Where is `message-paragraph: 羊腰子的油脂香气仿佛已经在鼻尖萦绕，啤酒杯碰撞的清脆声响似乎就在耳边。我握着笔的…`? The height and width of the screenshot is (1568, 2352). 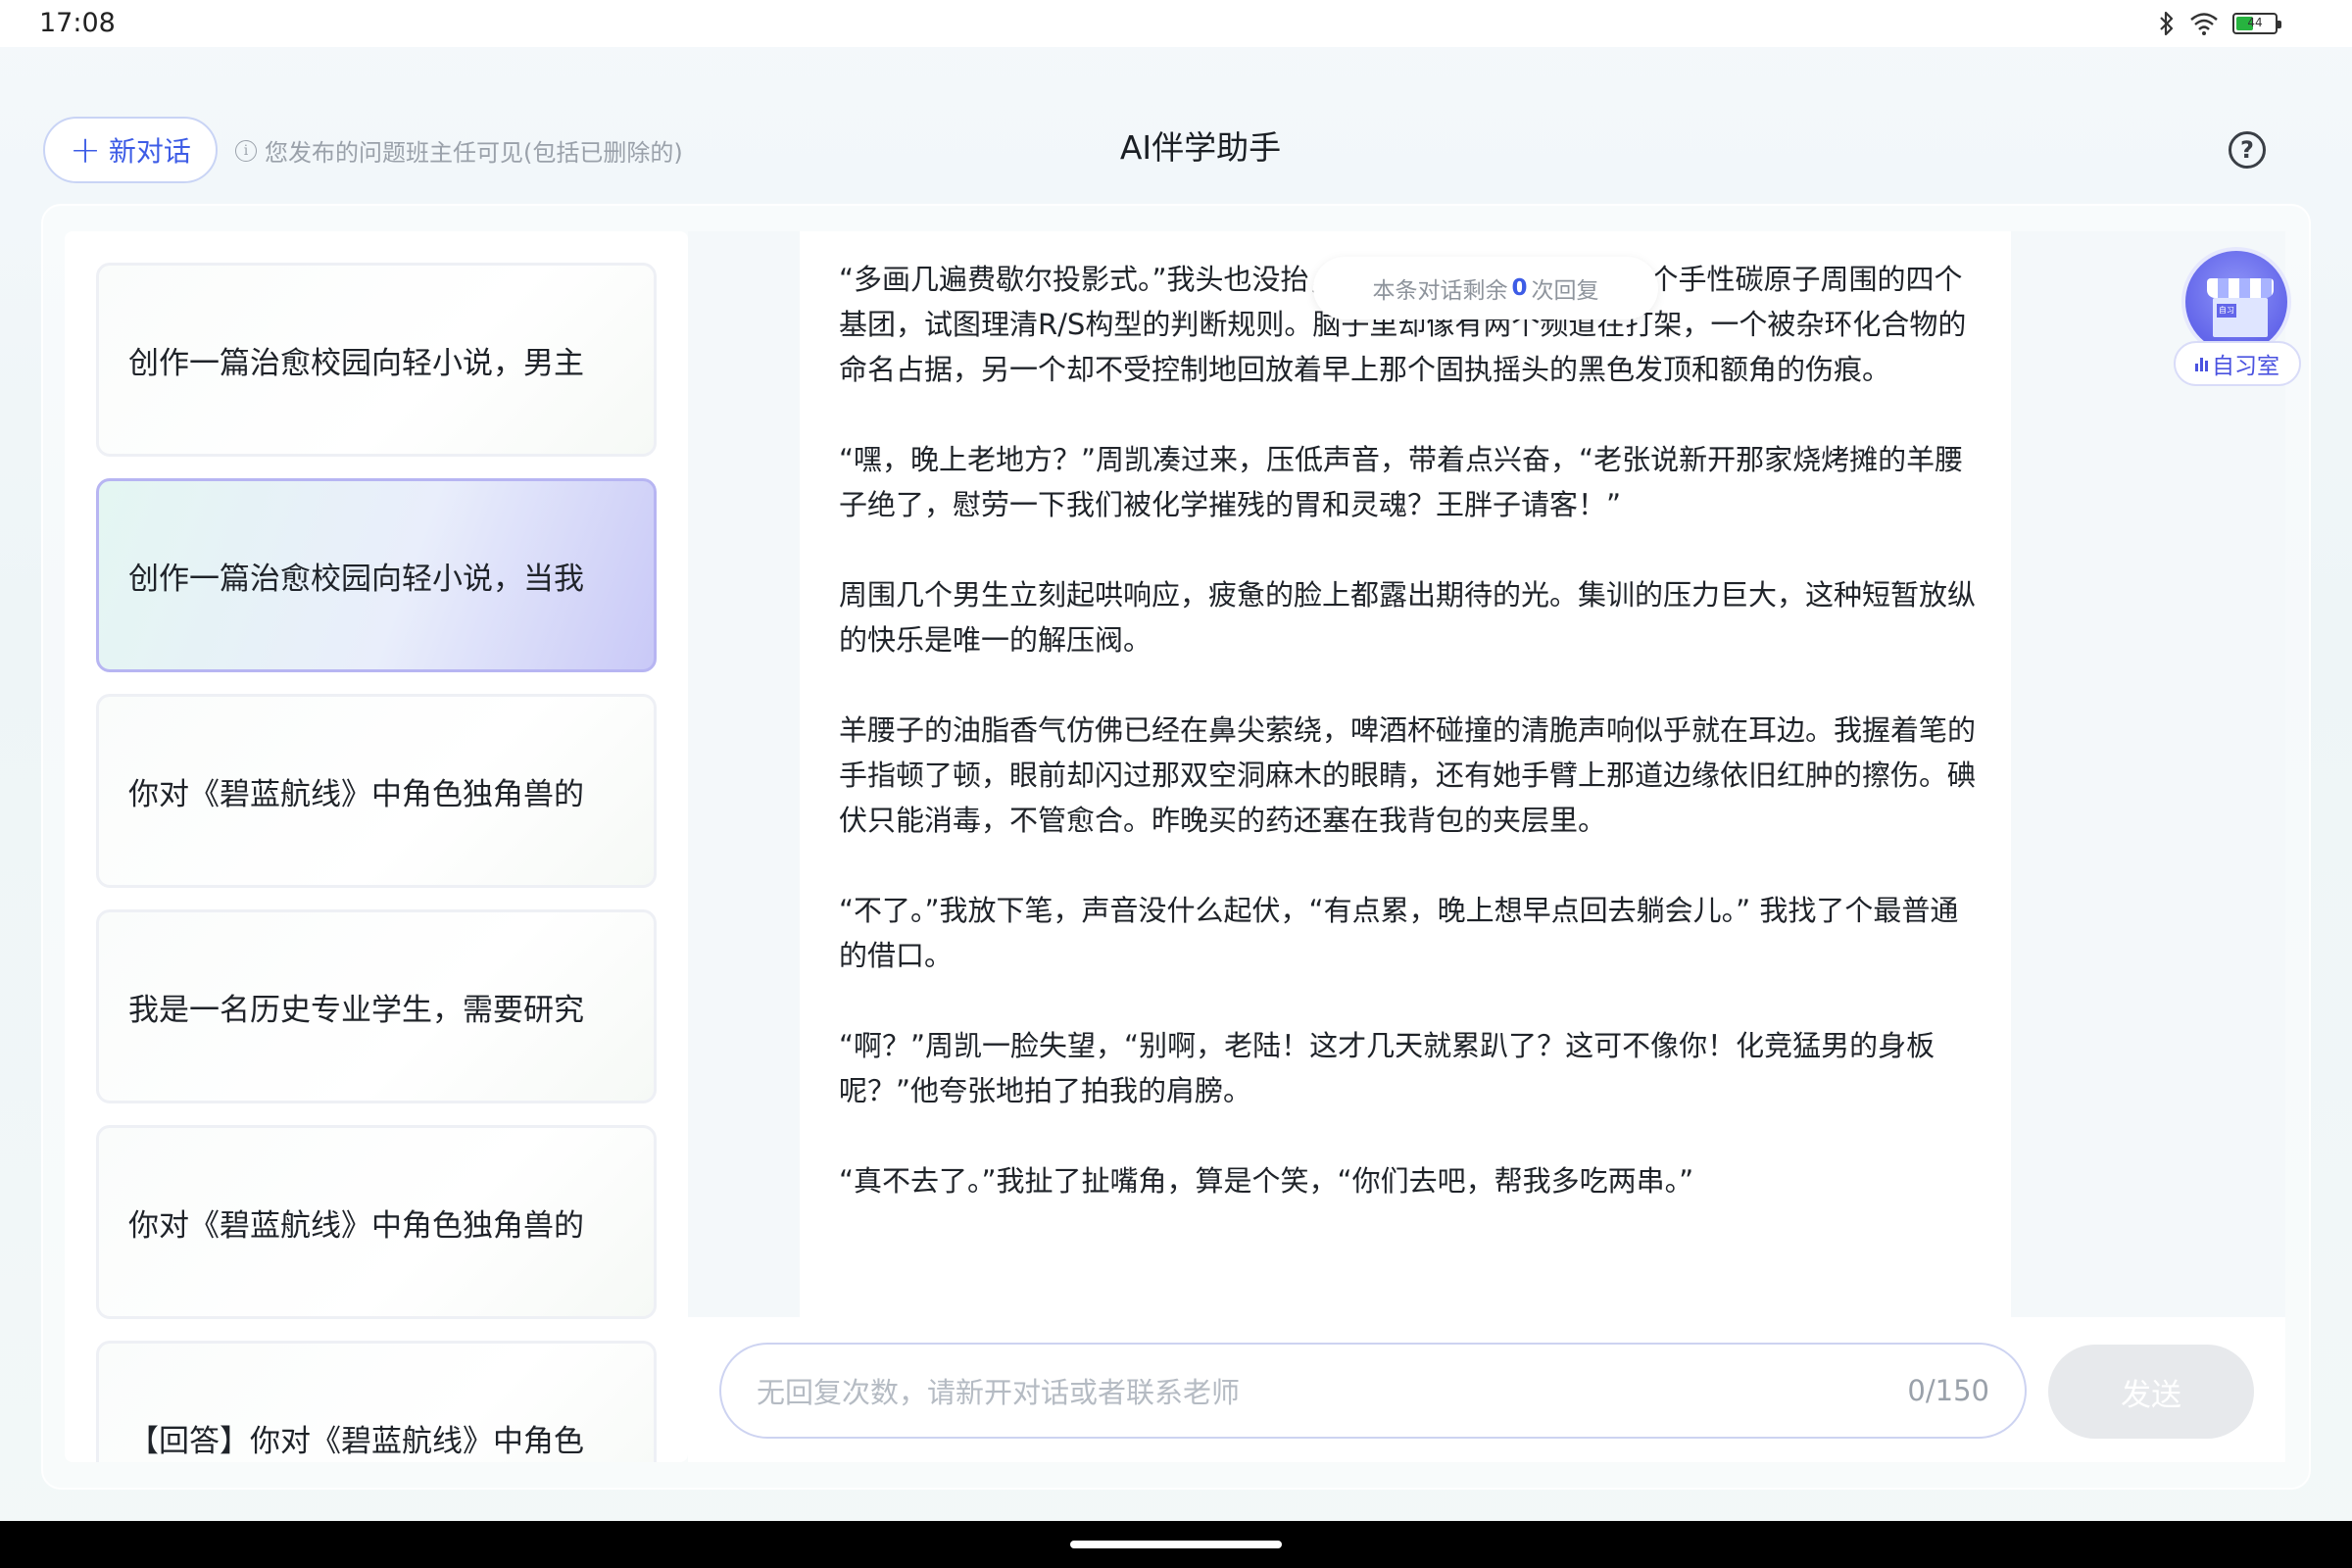
message-paragraph: 羊腰子的油脂香气仿佛已经在鼻尖萦绕，啤酒杯碰撞的清脆声响似乎就在耳边。我握着笔的… is located at coordinates (1408, 775).